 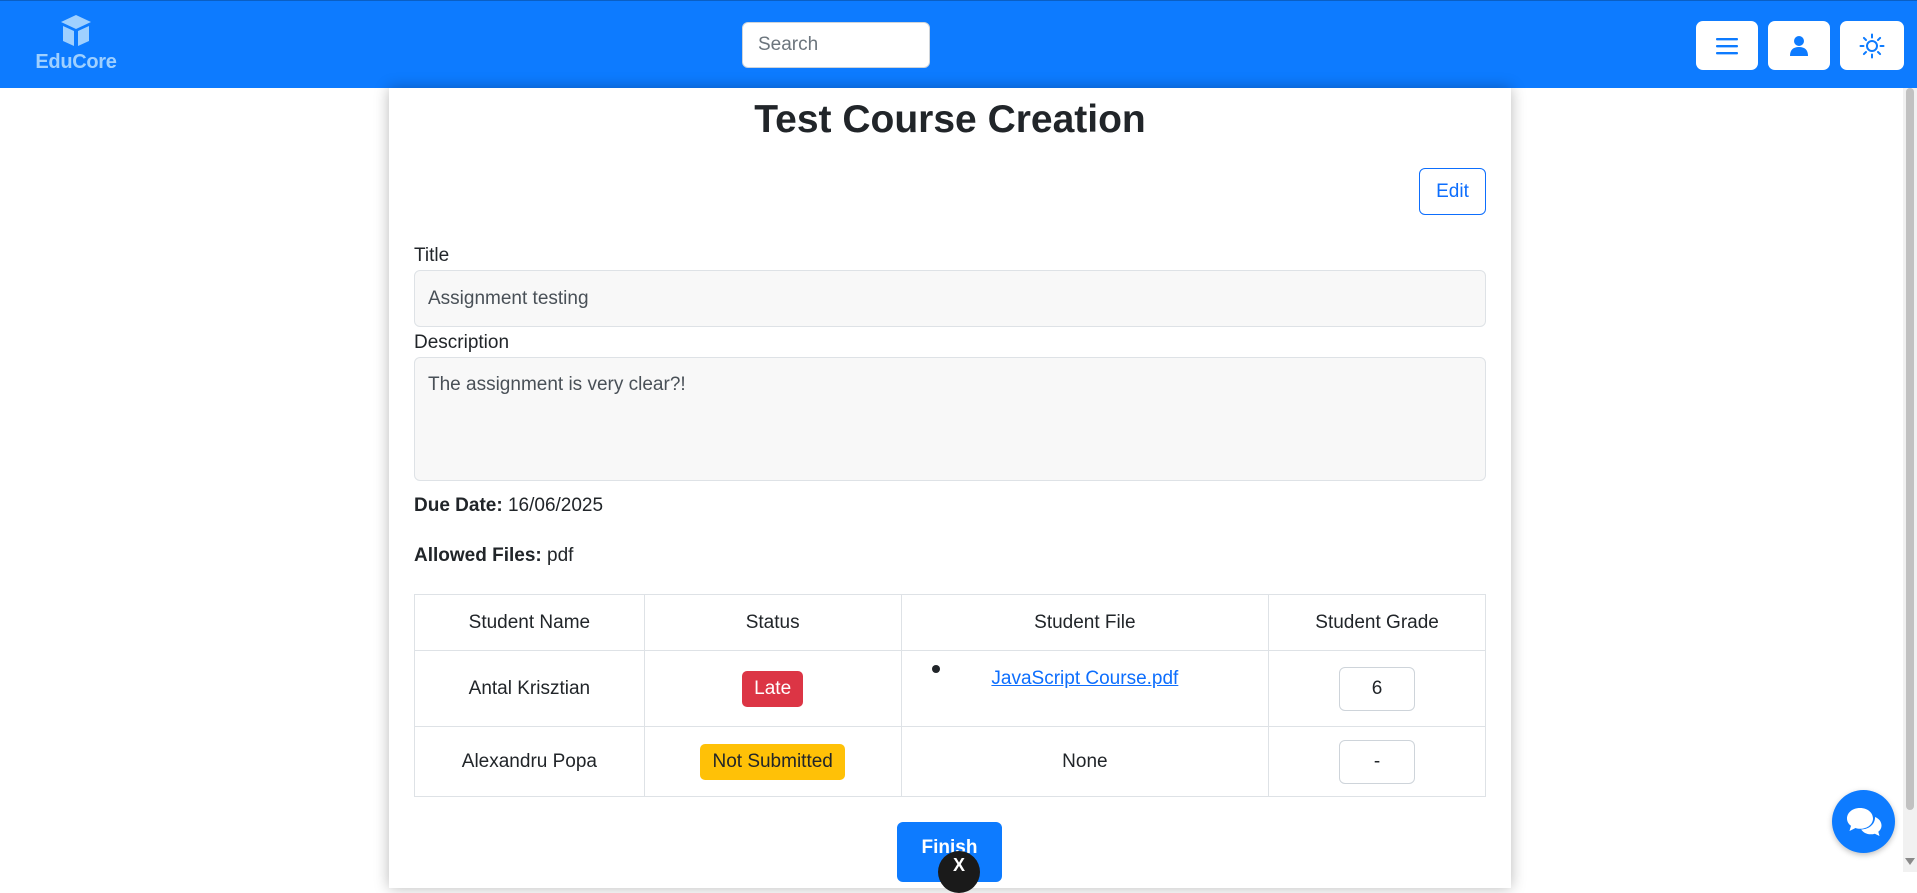 I want to click on student-file-link: JavaScript Course.pdf, so click(x=1084, y=679).